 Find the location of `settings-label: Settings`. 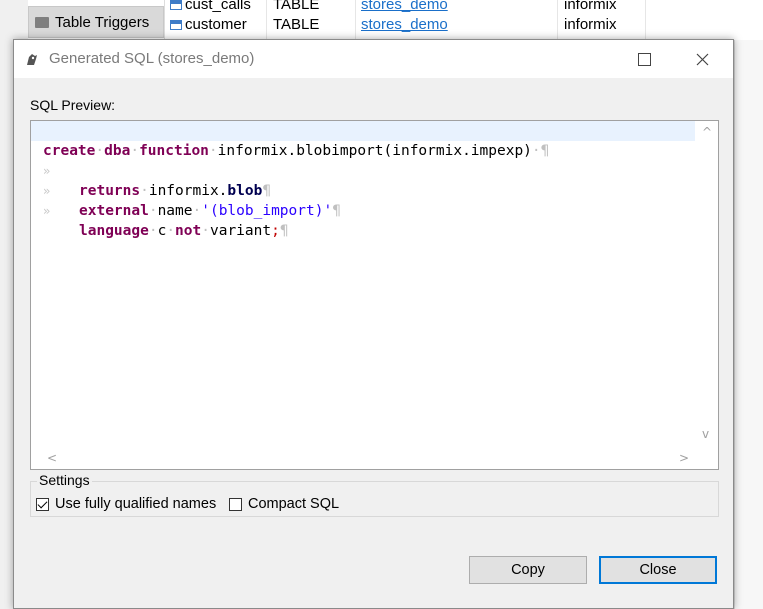

settings-label: Settings is located at coordinates (64, 480).